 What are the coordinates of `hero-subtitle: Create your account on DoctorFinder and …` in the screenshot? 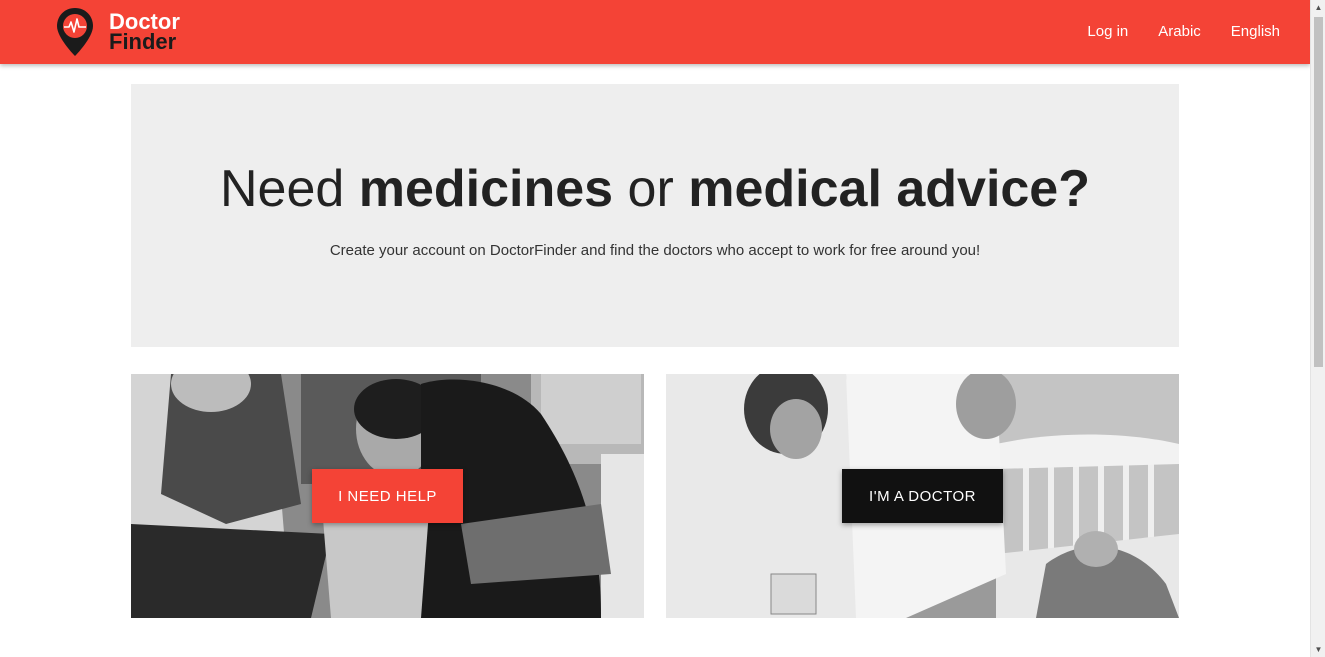 It's located at (655, 250).